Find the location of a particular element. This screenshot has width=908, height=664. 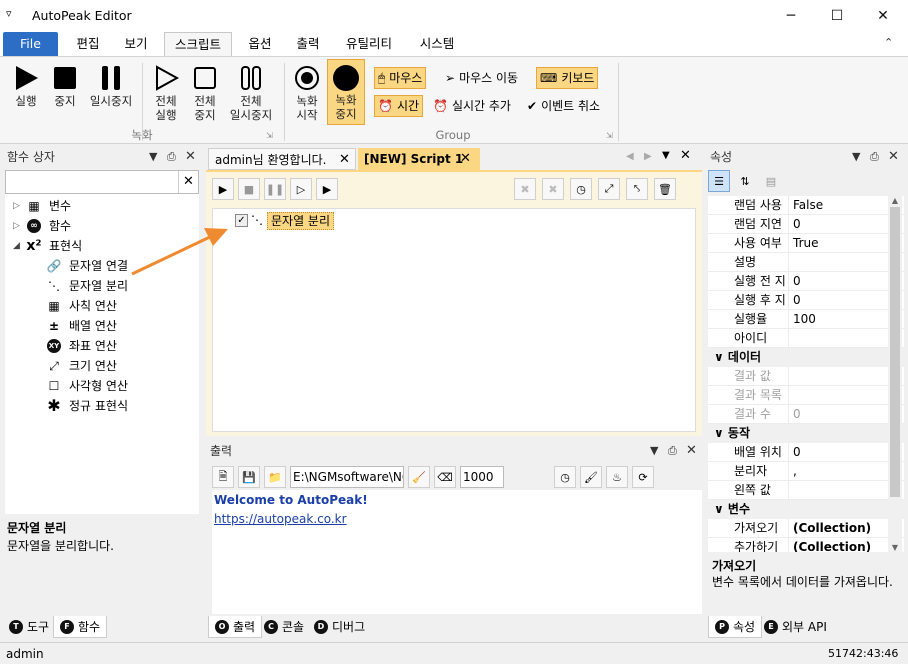

tree-item-coordinate: XY 좌표 연산 is located at coordinates (102, 346).